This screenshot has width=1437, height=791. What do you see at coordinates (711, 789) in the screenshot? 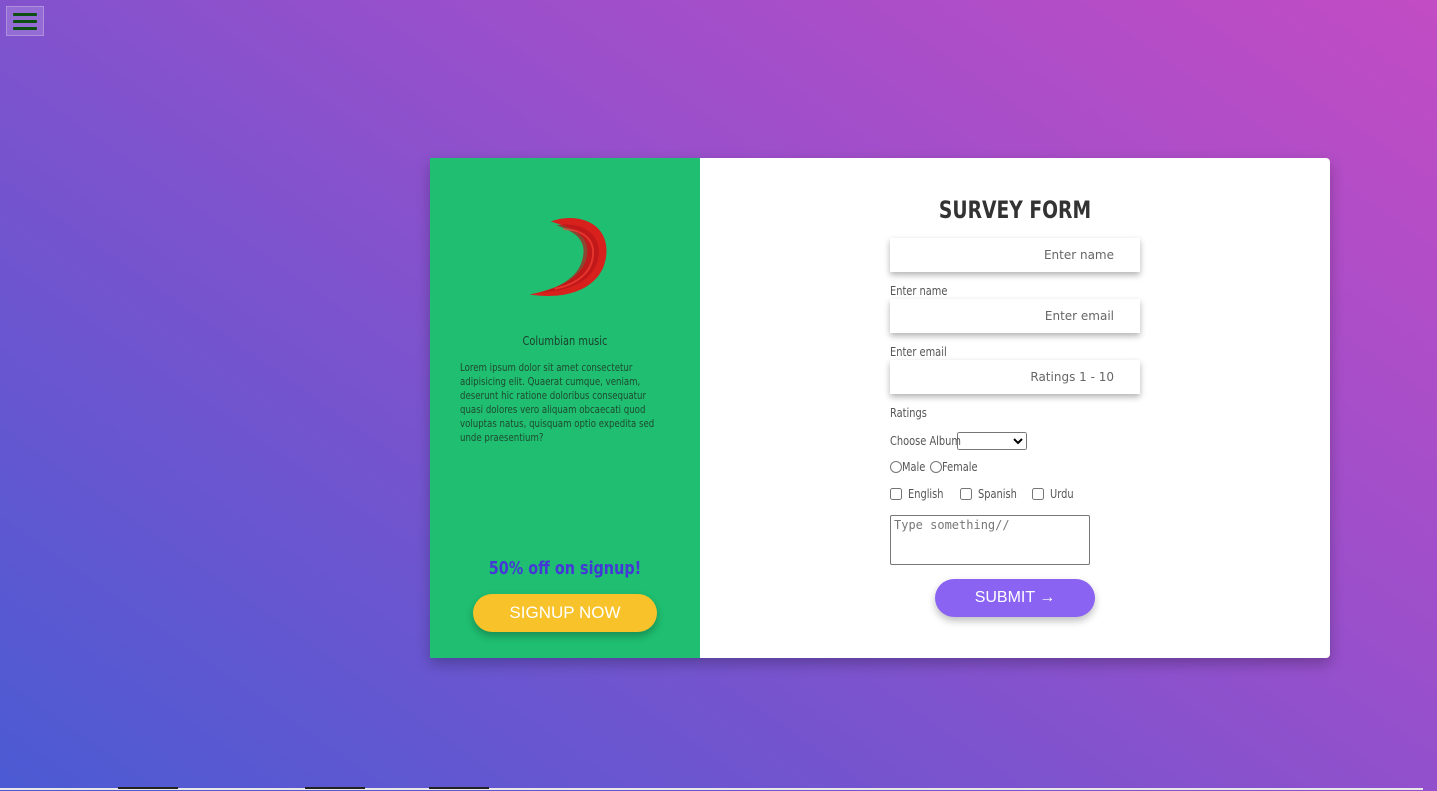
I see `bottom-divider` at bounding box center [711, 789].